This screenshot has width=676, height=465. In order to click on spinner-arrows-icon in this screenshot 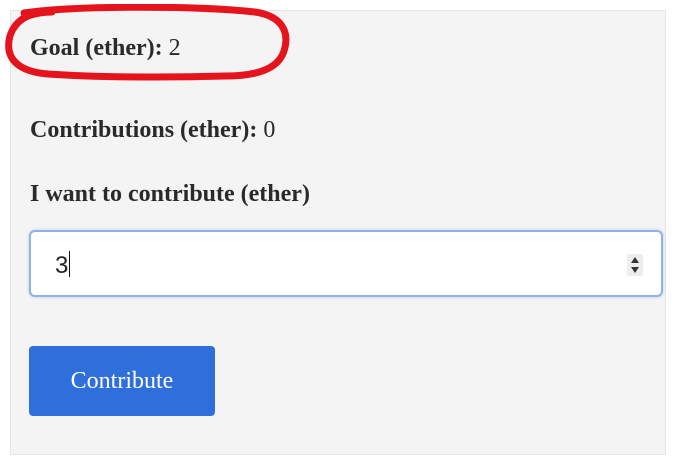, I will do `click(635, 265)`.